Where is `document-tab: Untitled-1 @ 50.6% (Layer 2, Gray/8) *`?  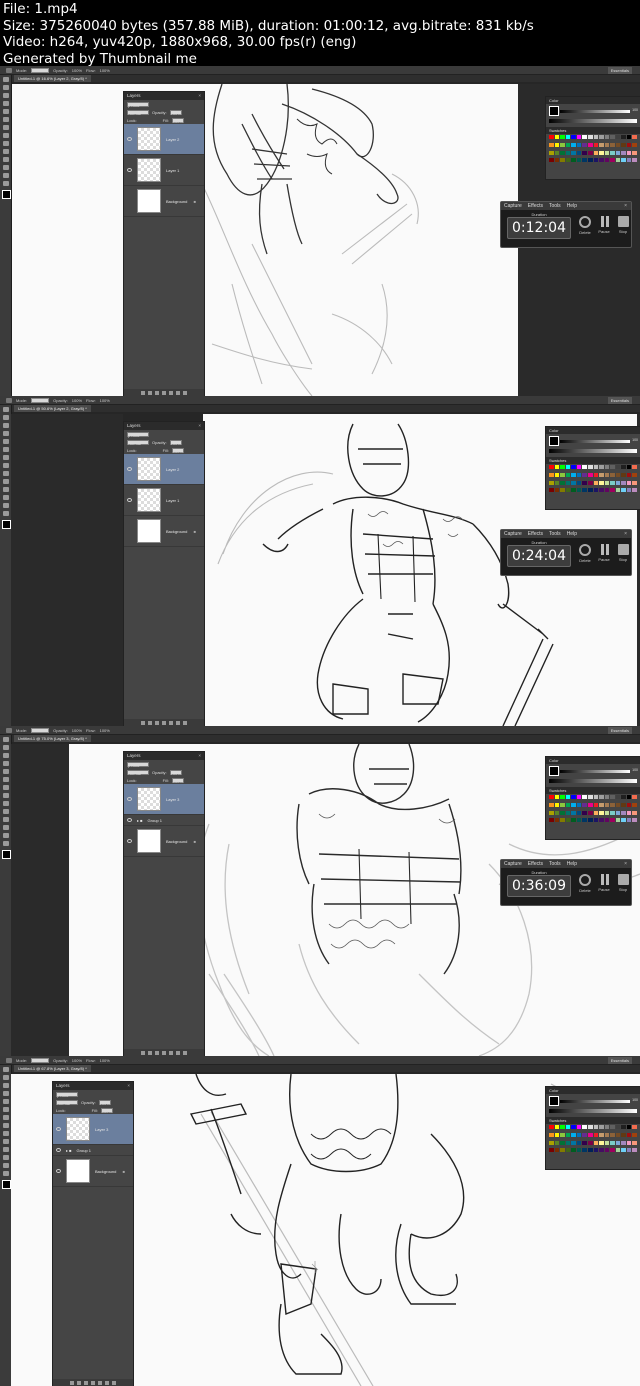
document-tab: Untitled-1 @ 50.6% (Layer 2, Gray/8) * is located at coordinates (52, 408).